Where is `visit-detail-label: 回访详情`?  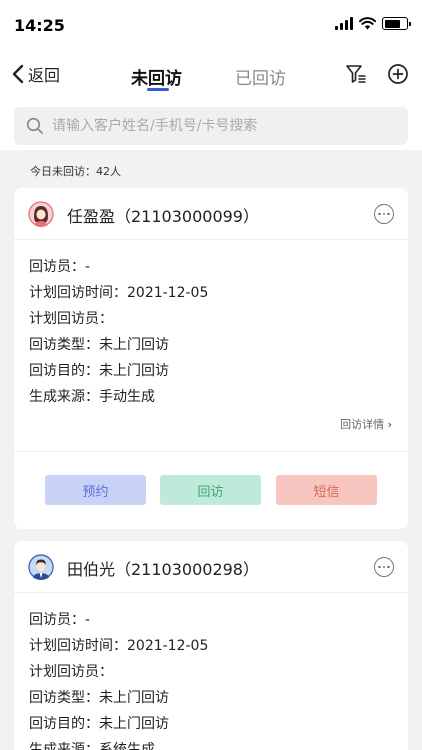
visit-detail-label: 回访详情 is located at coordinates (362, 424).